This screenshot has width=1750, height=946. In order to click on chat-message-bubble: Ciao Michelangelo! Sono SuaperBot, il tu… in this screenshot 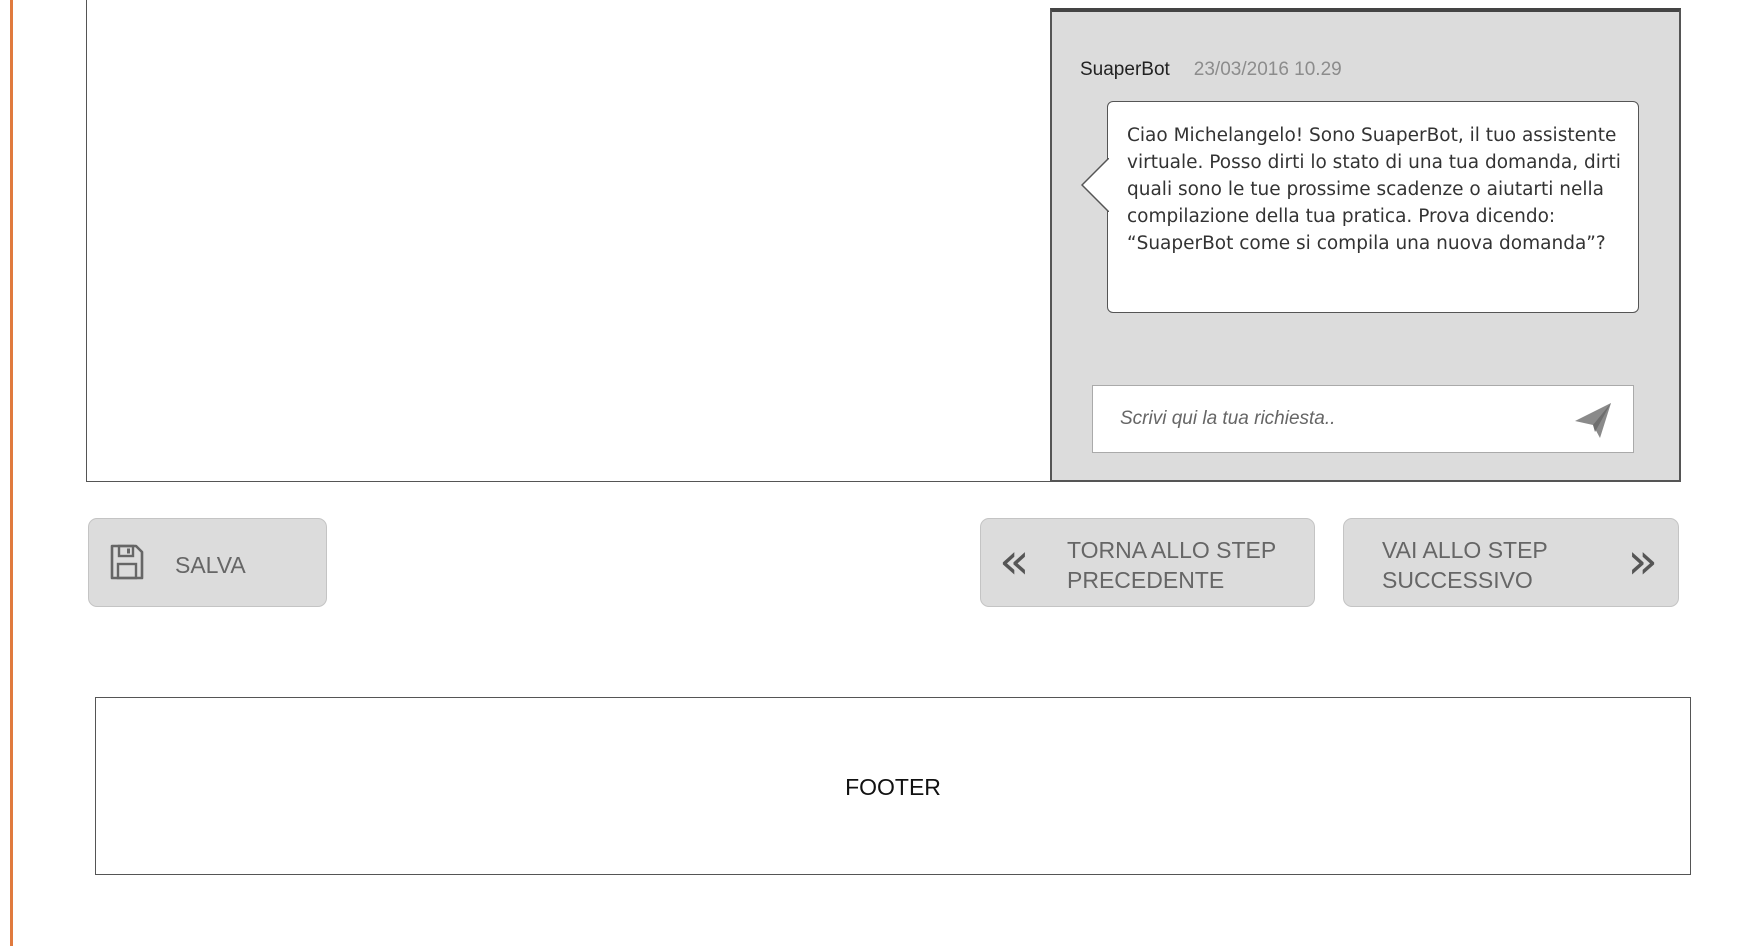, I will do `click(1360, 207)`.